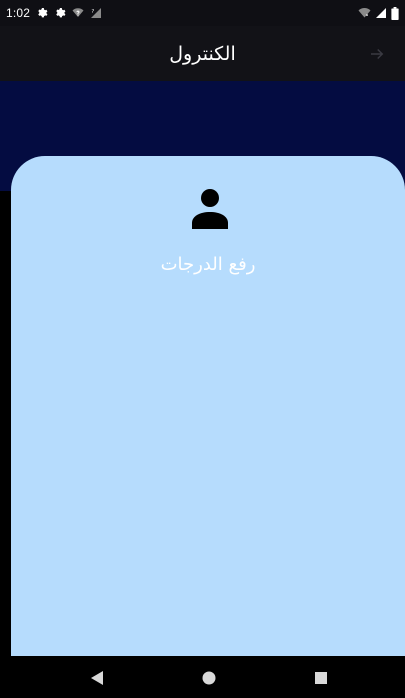  I want to click on app-bar: الكنترول, so click(202, 53).